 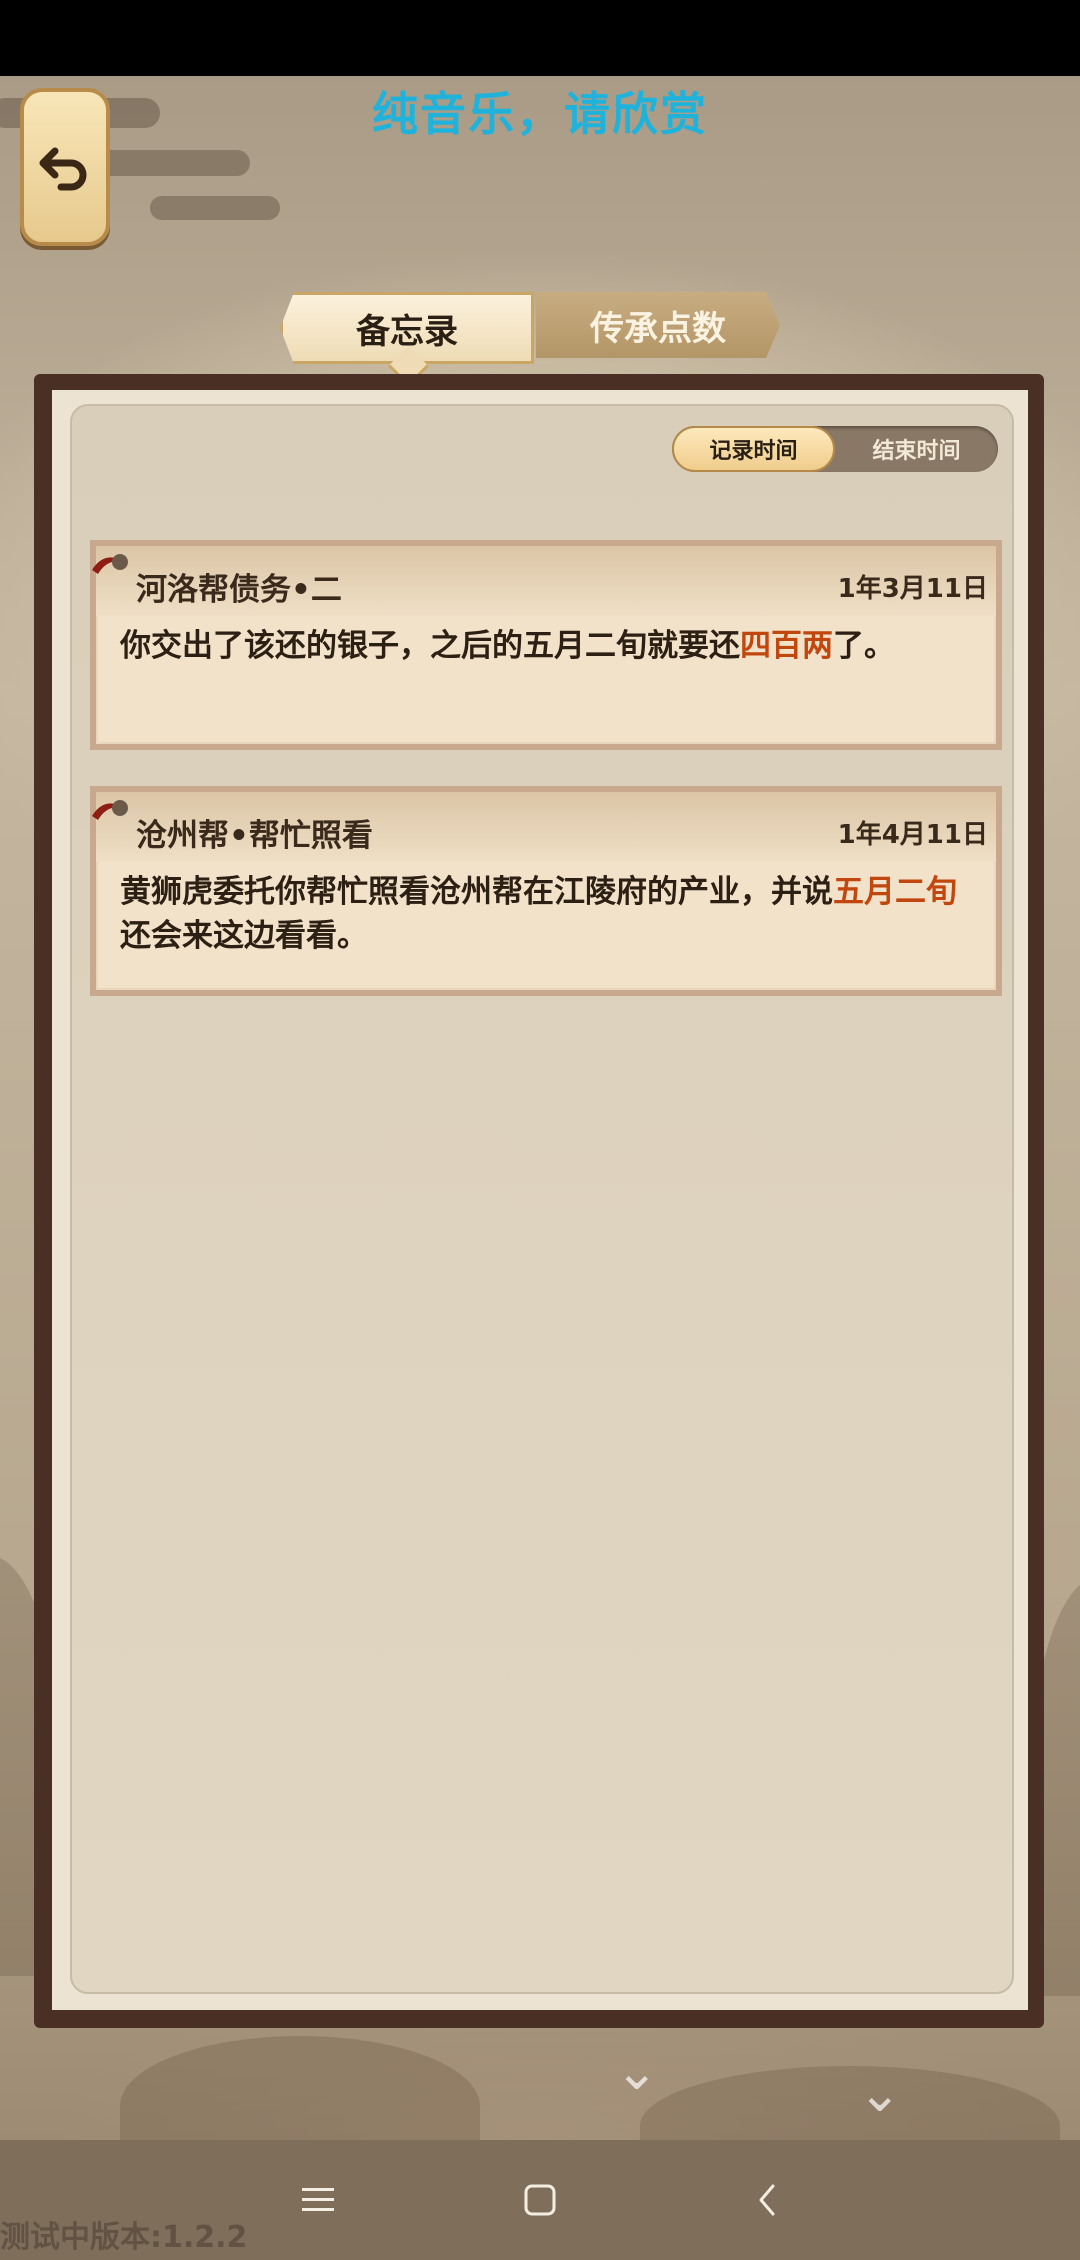 What do you see at coordinates (753, 449) in the screenshot?
I see `sort-by-record-time: 记录时间` at bounding box center [753, 449].